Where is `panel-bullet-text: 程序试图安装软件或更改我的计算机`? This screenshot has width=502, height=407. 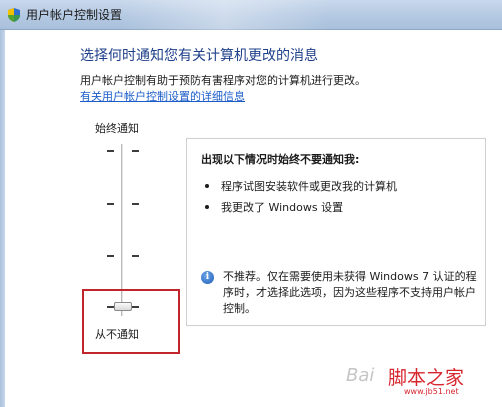
panel-bullet-text: 程序试图安装软件或更改我的计算机 is located at coordinates (309, 186).